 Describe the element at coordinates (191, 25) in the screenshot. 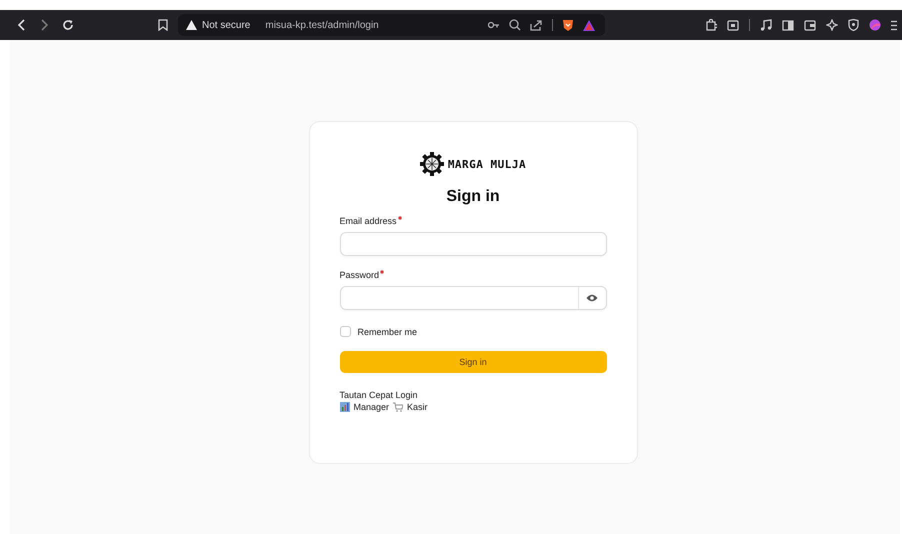

I see `warning-icon` at that location.